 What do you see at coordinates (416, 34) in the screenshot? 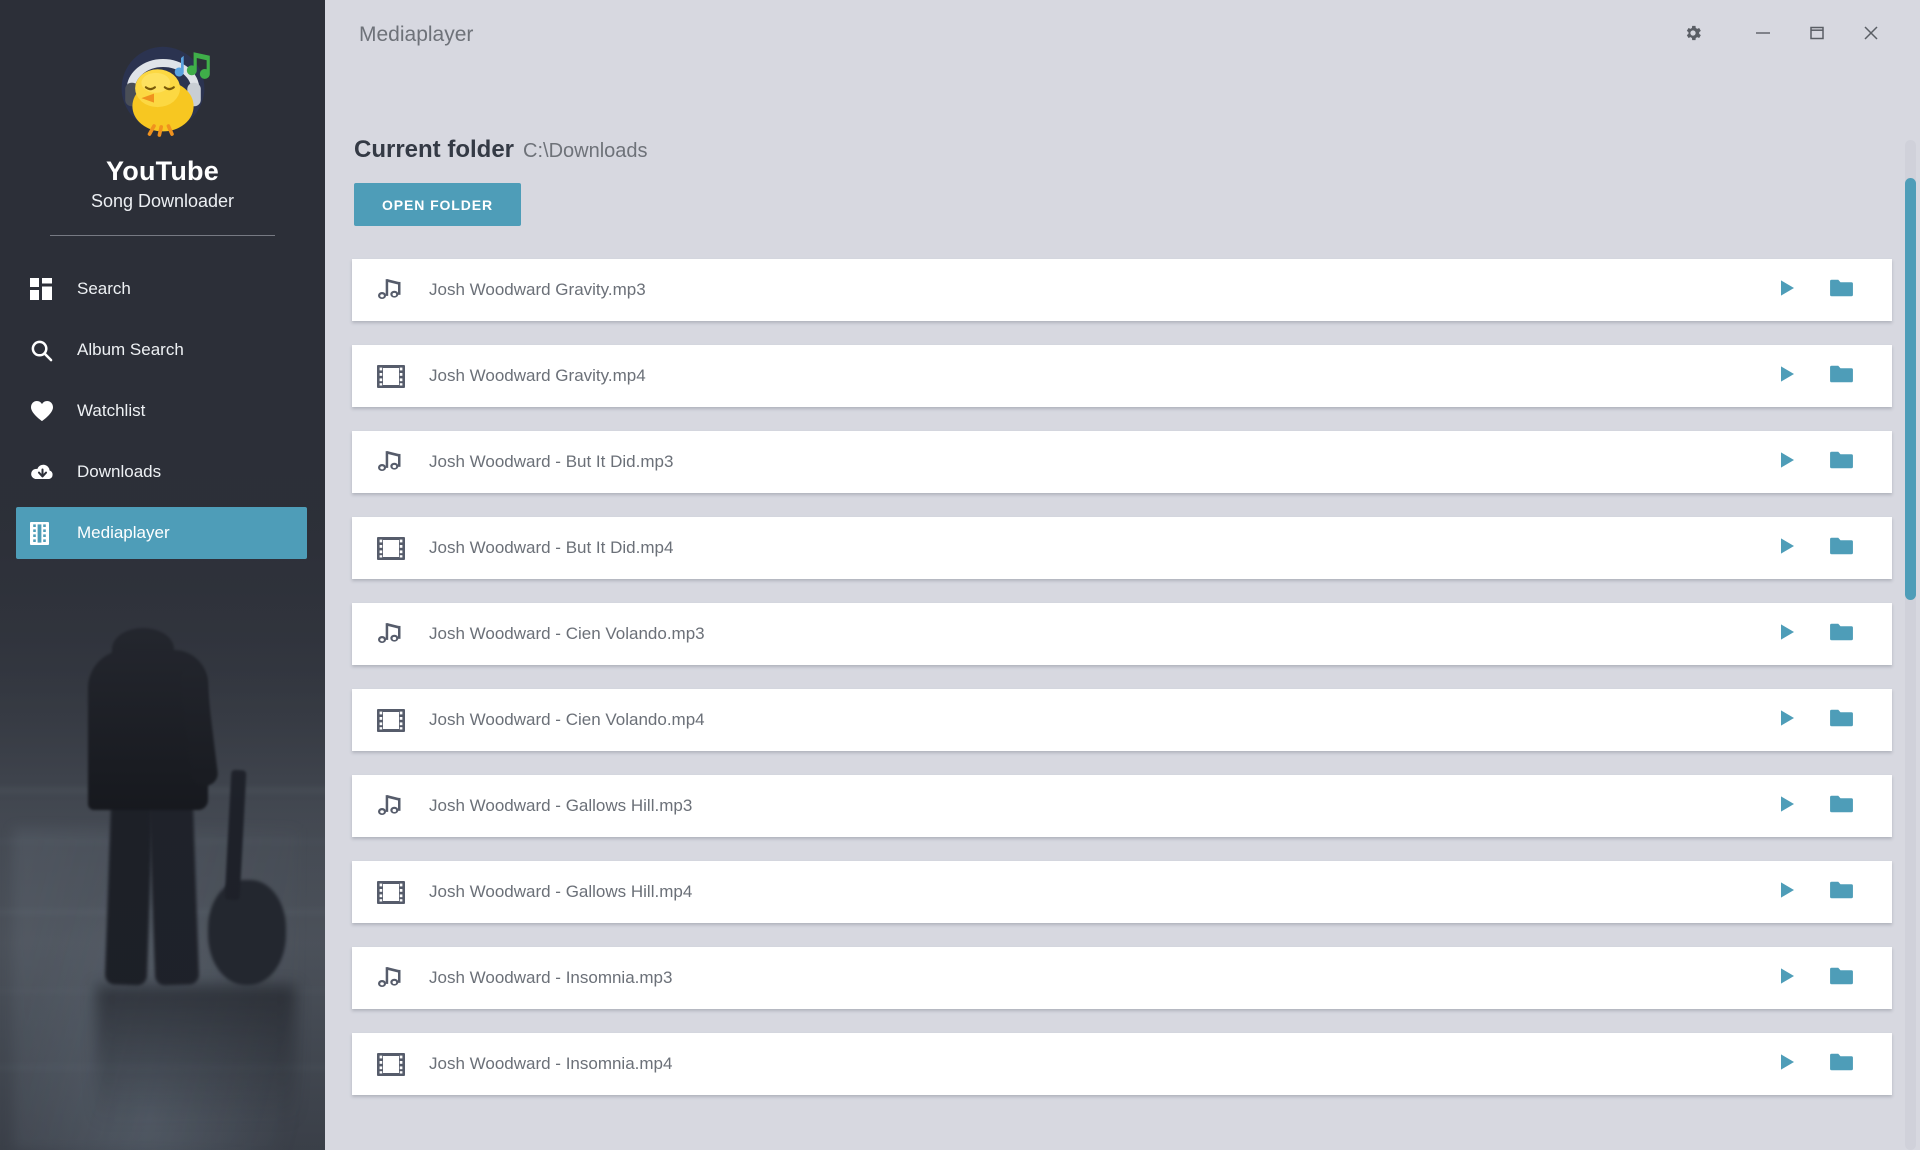
I see `page-title: Mediaplayer` at bounding box center [416, 34].